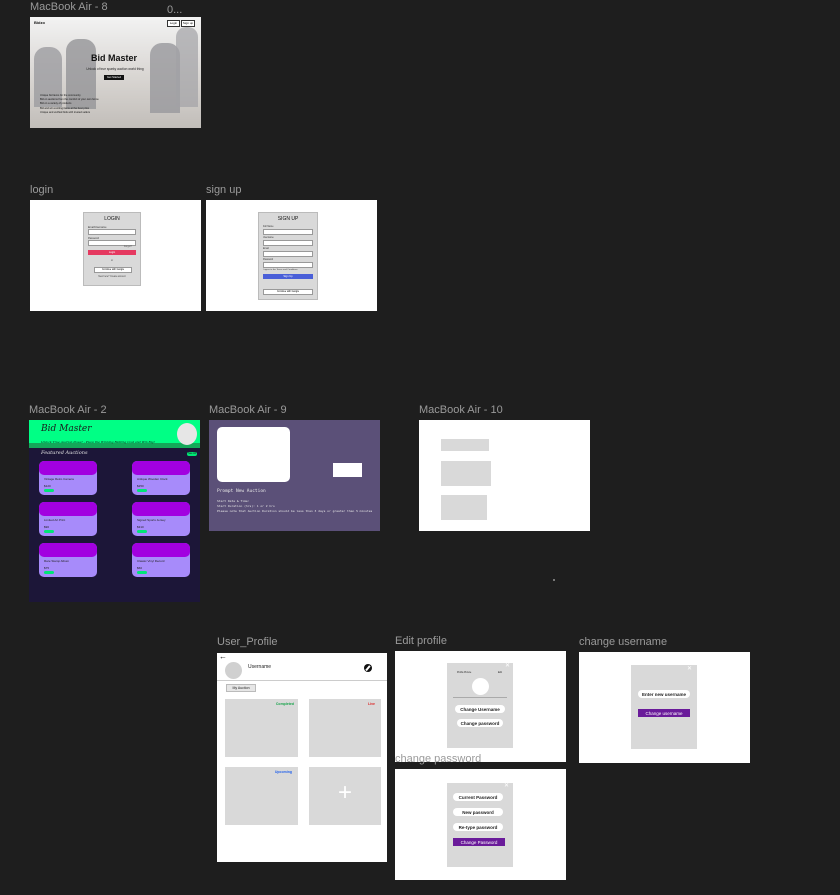 The image size is (840, 895). What do you see at coordinates (480, 723) in the screenshot?
I see `change-password-button: Change password` at bounding box center [480, 723].